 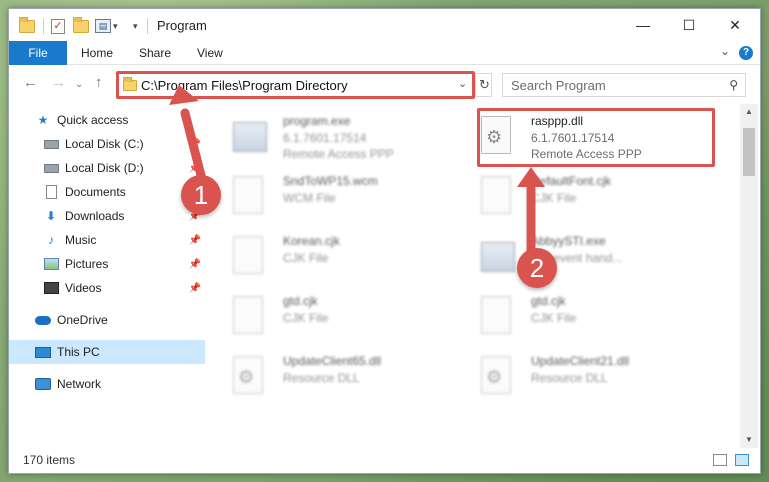 What do you see at coordinates (384, 53) in the screenshot?
I see `ribbon-tabs: File Home Share View ⌄ ?` at bounding box center [384, 53].